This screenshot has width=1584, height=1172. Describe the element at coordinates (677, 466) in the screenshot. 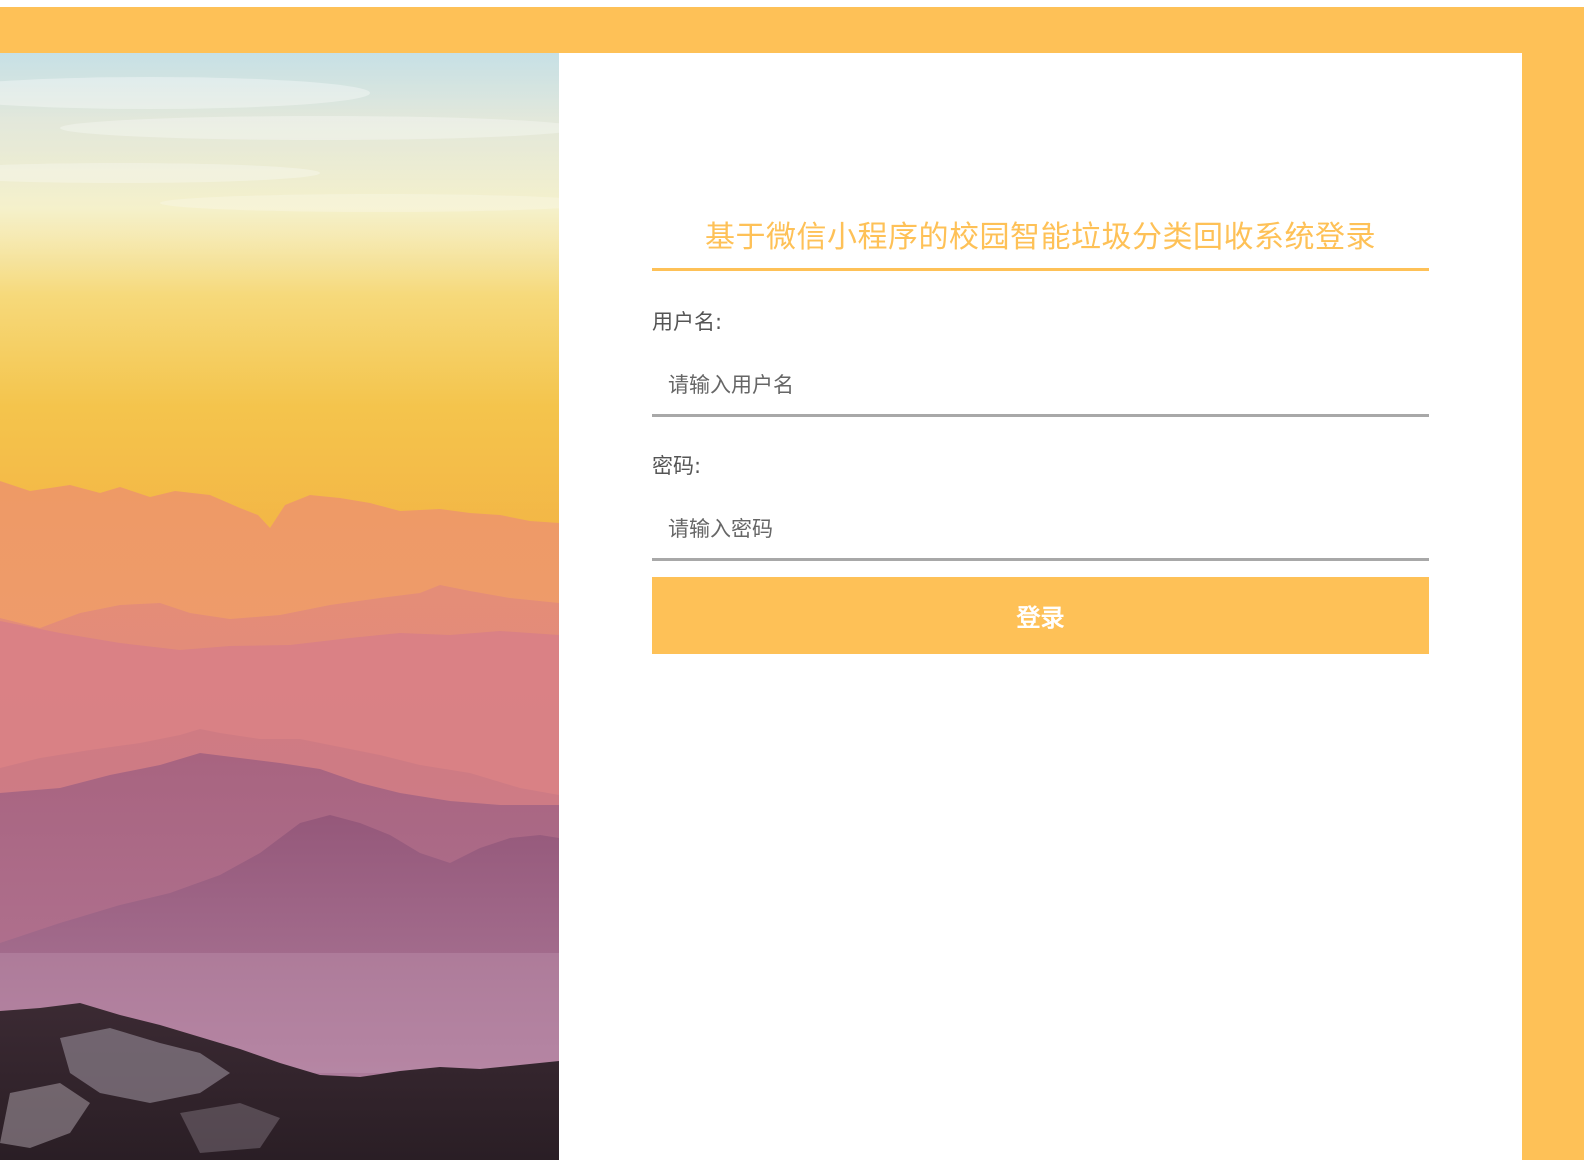

I see `password-label: 密码:` at that location.